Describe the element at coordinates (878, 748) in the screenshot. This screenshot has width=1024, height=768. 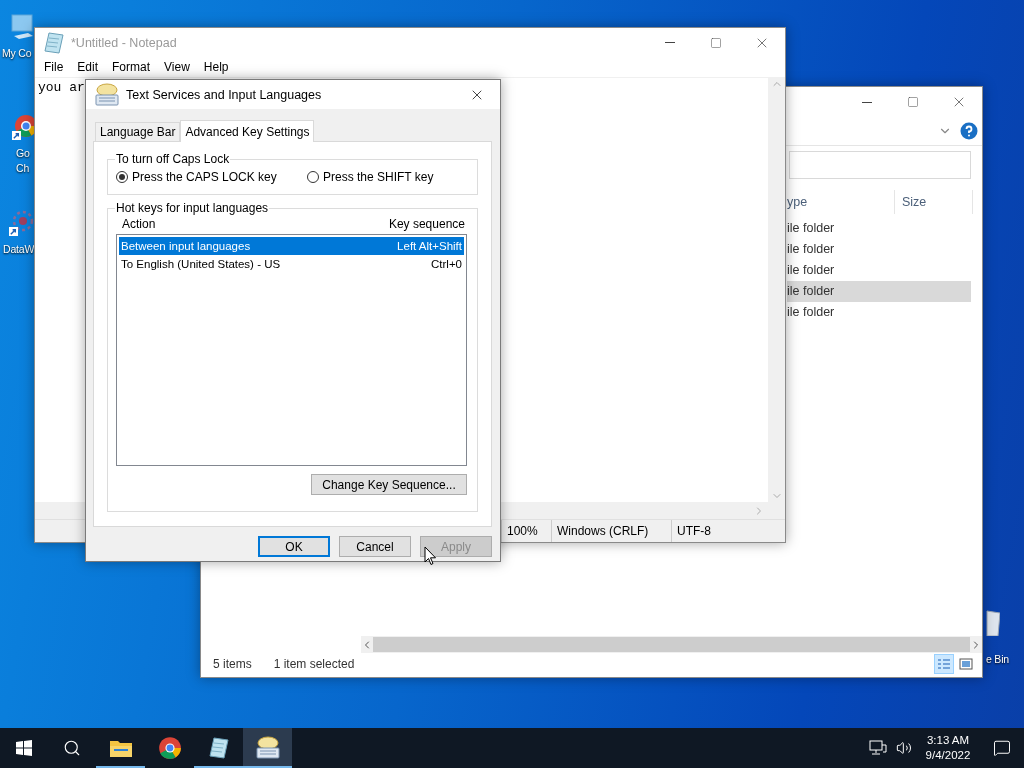
I see `network-icon` at that location.